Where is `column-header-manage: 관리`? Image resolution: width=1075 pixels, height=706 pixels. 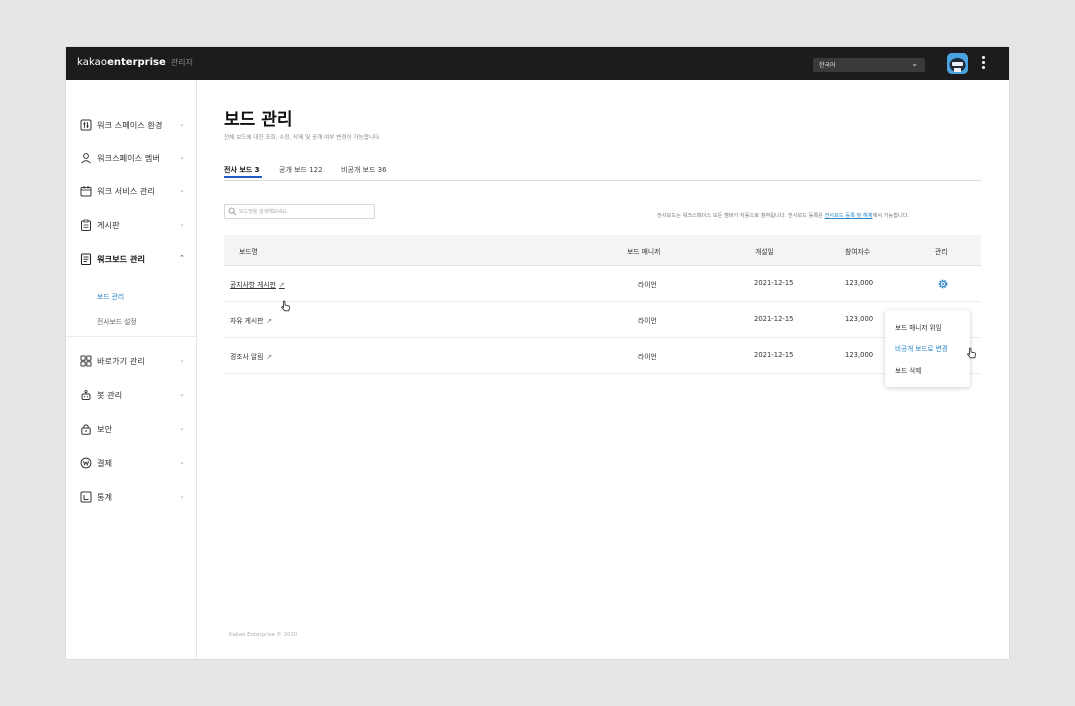 column-header-manage: 관리 is located at coordinates (941, 252).